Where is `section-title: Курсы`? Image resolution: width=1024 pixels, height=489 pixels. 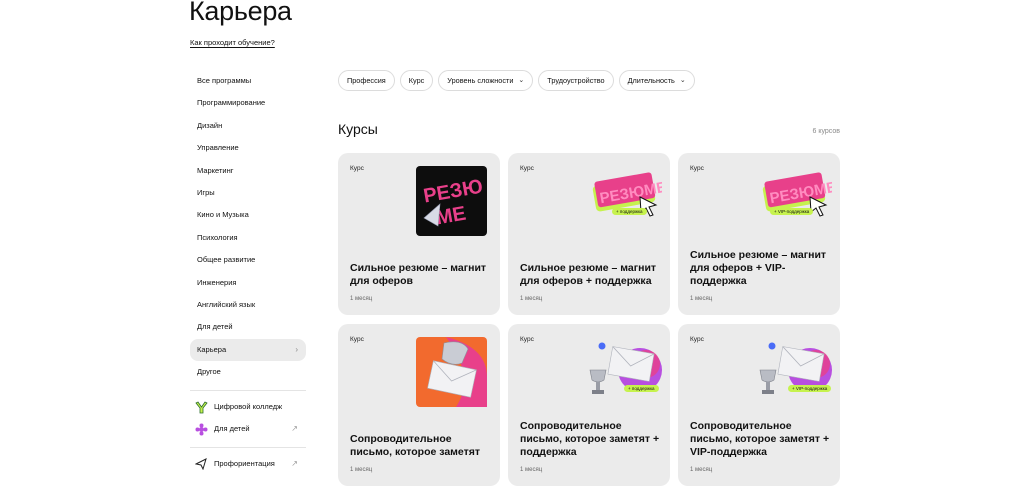 section-title: Курсы is located at coordinates (358, 129).